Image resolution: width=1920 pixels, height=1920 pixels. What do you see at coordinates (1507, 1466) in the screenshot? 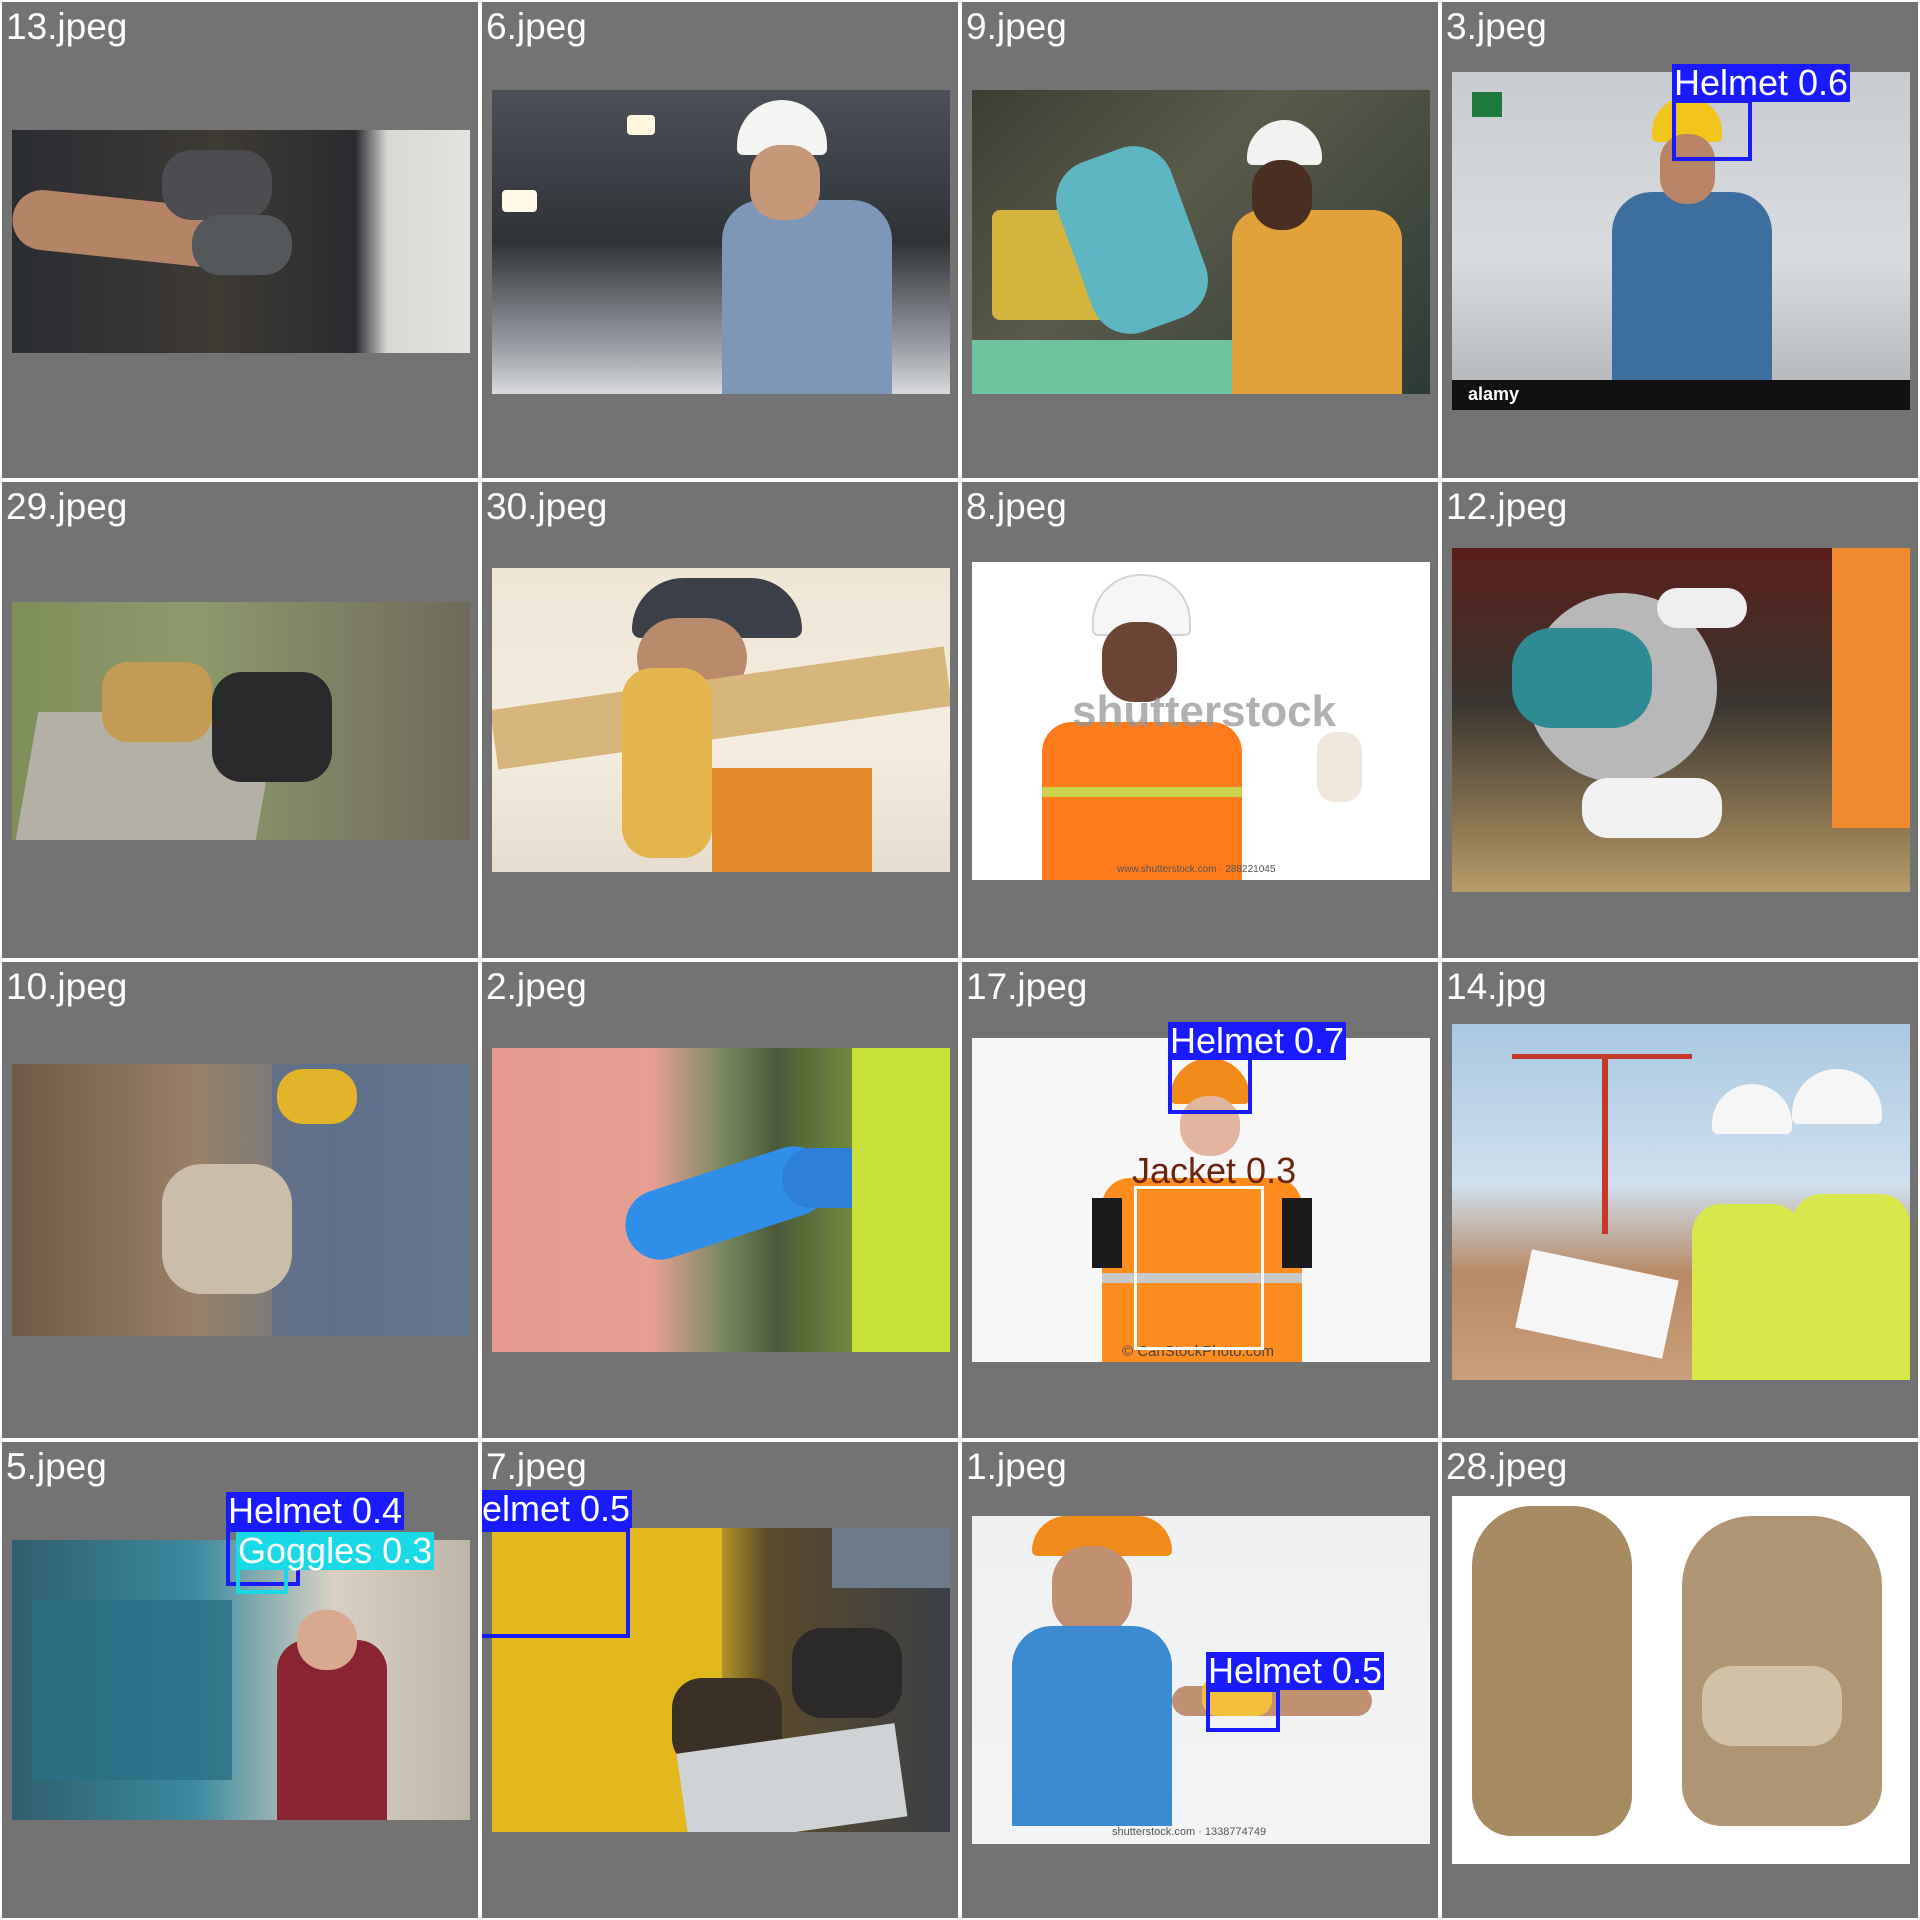
I see `cell-filename: 28.jpeg` at bounding box center [1507, 1466].